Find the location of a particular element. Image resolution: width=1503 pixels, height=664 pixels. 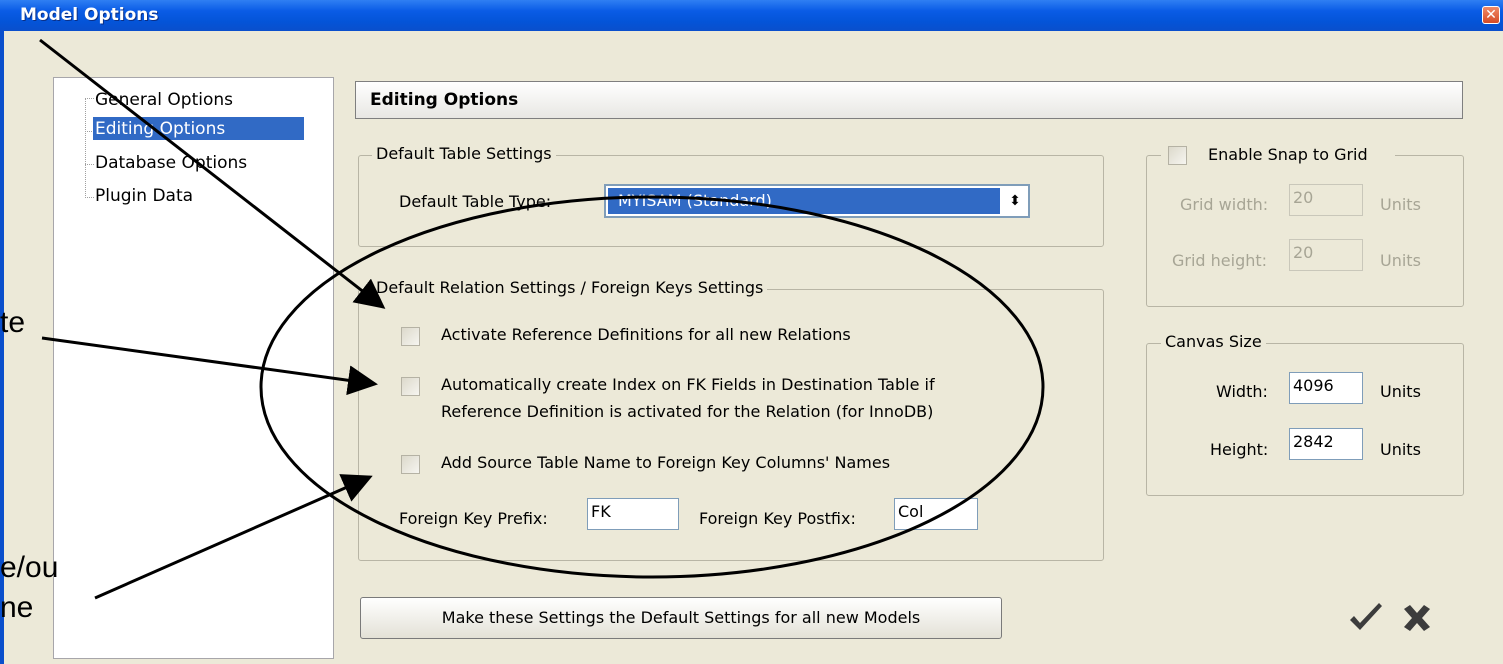

table-settings-legend: Default Table Settings is located at coordinates (464, 153).